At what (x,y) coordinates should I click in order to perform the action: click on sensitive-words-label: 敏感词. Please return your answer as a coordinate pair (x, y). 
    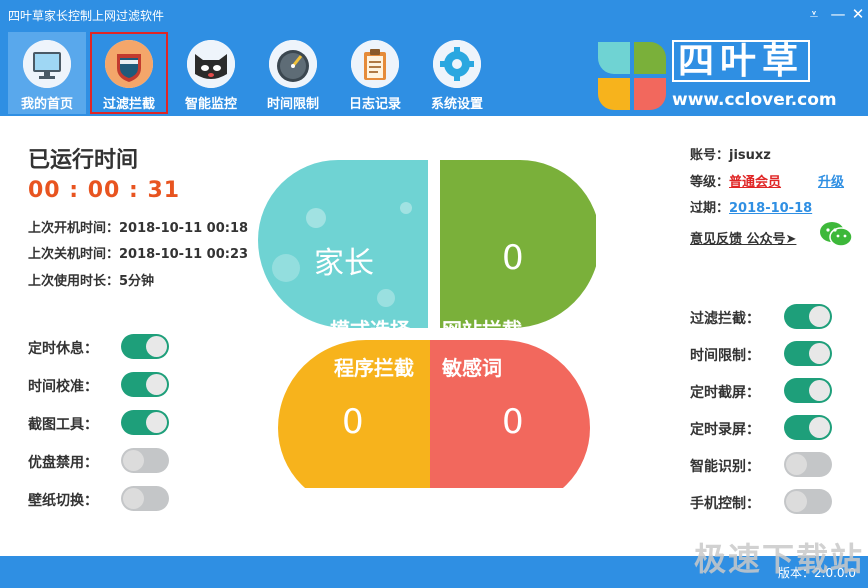
    Looking at the image, I should click on (472, 366).